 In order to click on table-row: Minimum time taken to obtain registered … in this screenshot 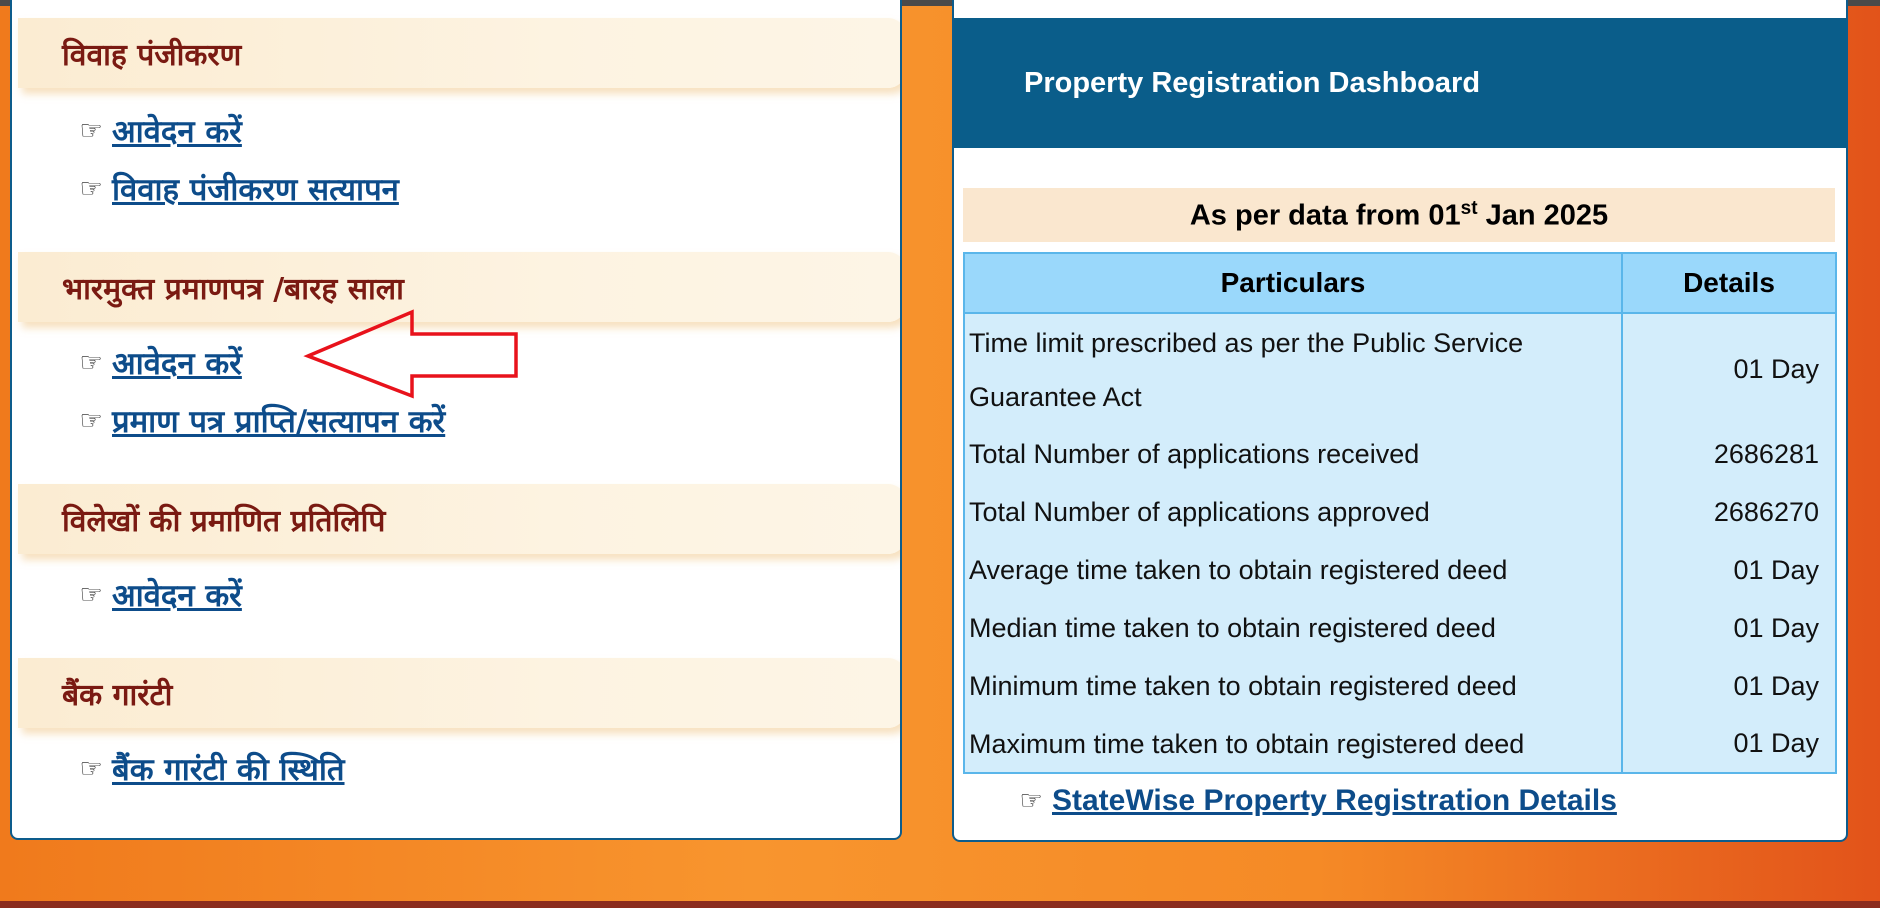, I will do `click(1400, 686)`.